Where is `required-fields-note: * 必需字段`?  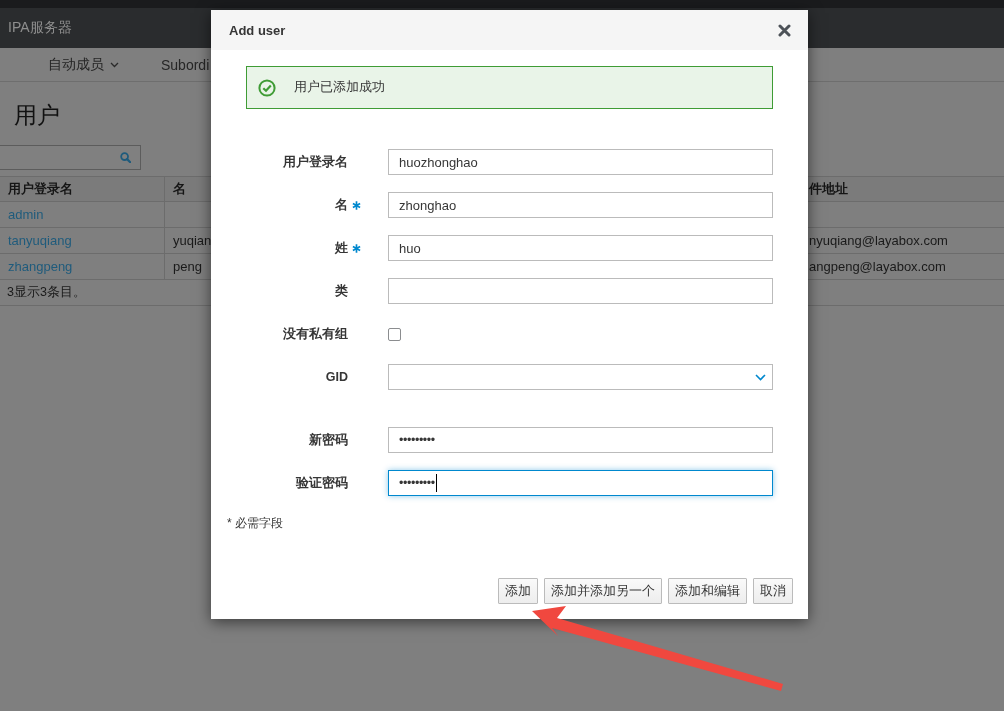 required-fields-note: * 必需字段 is located at coordinates (255, 523).